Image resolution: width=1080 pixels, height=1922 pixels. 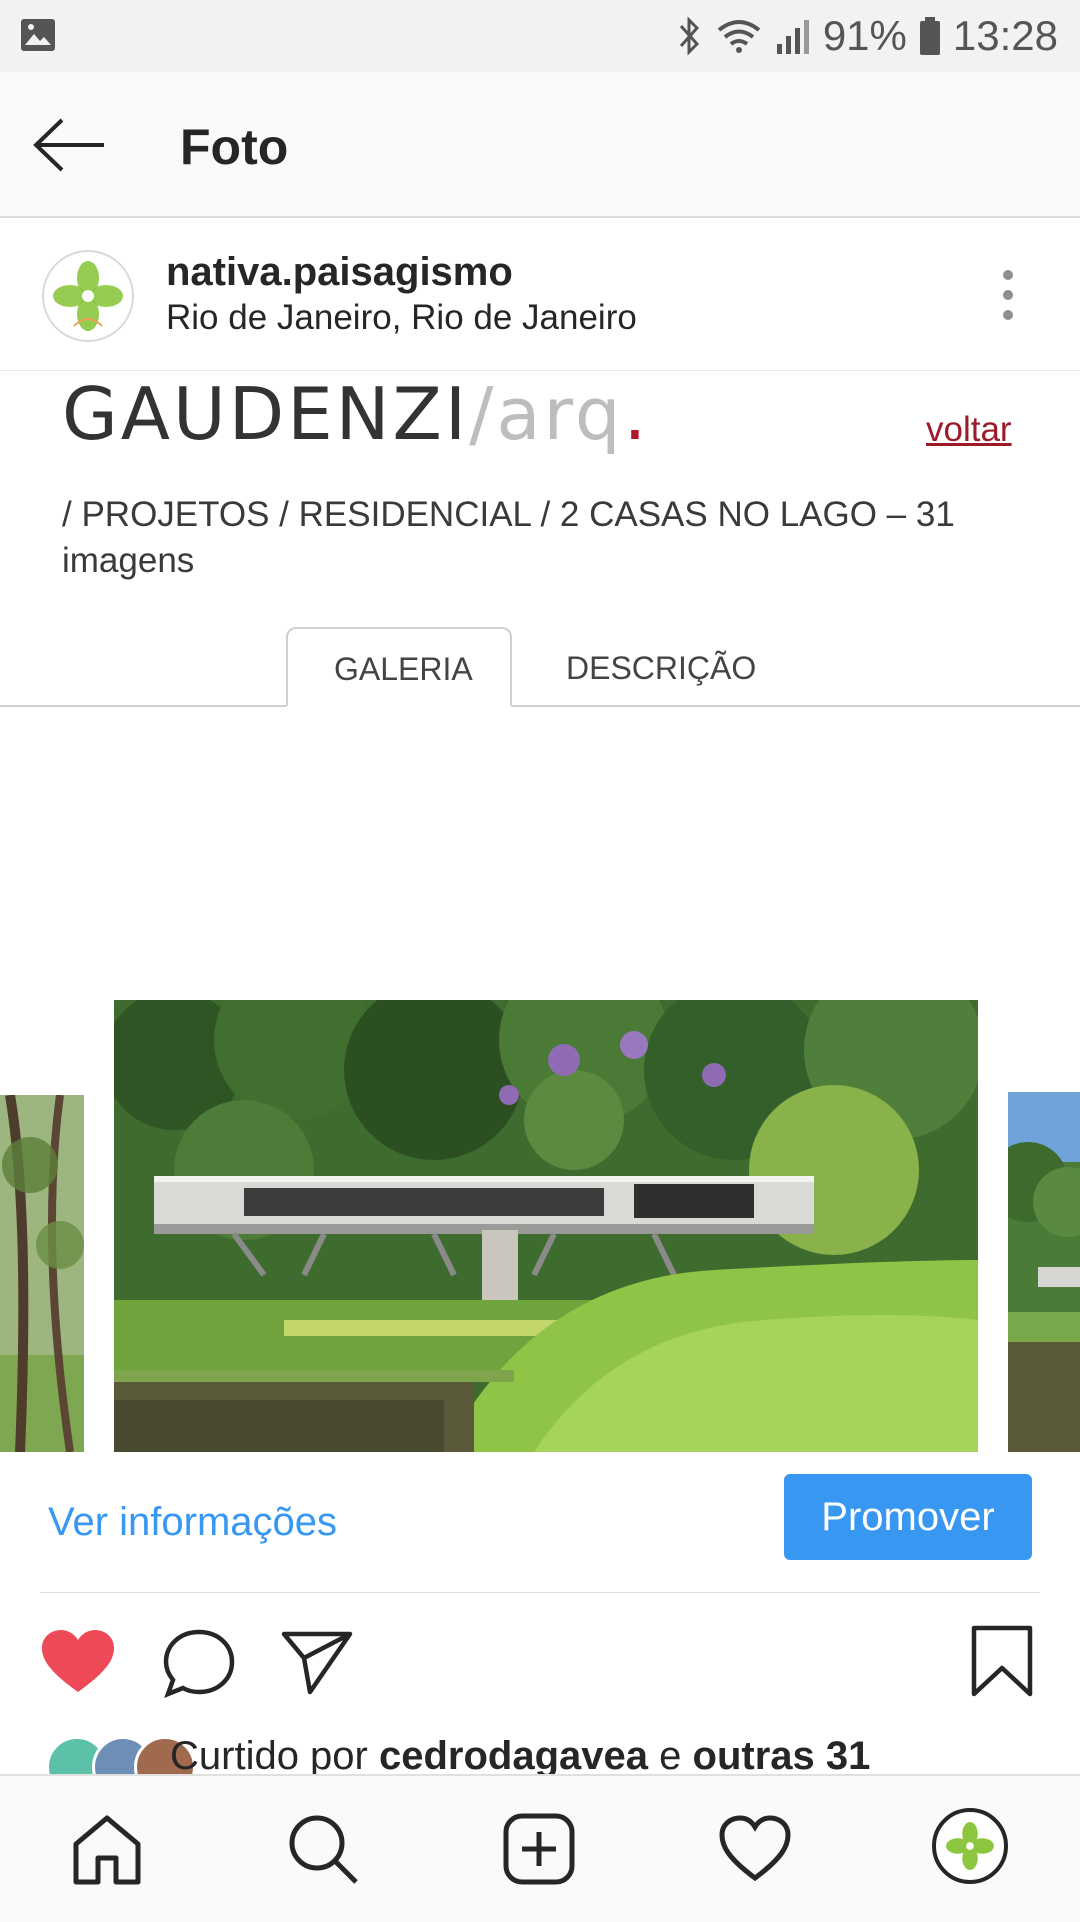 I want to click on share-icon, so click(x=317, y=1662).